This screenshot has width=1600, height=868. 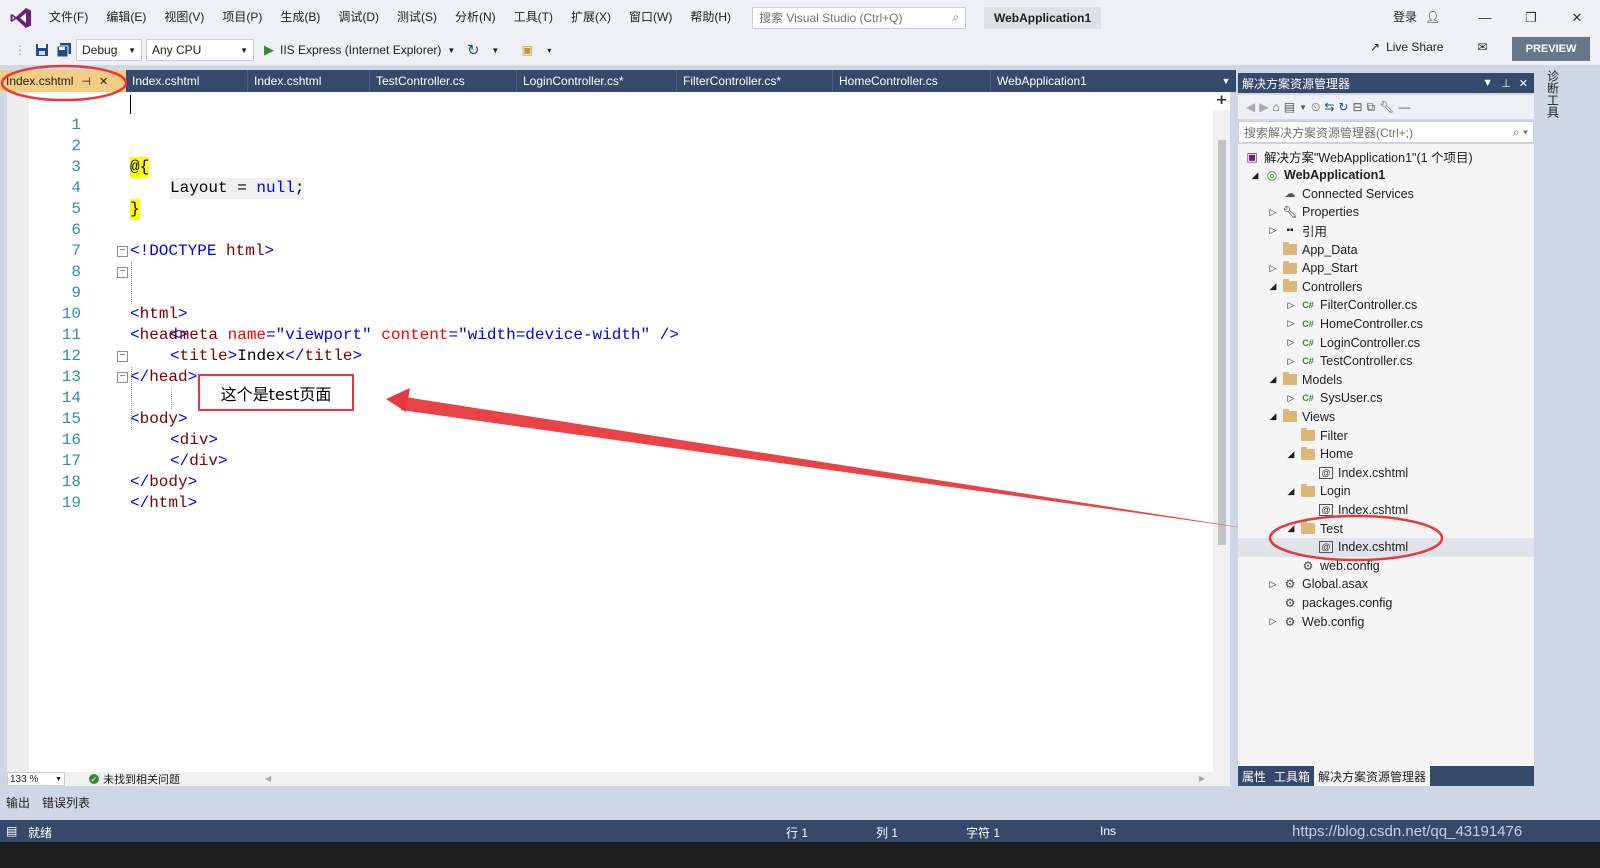 I want to click on configuration-select: Debug ▼, so click(x=109, y=50).